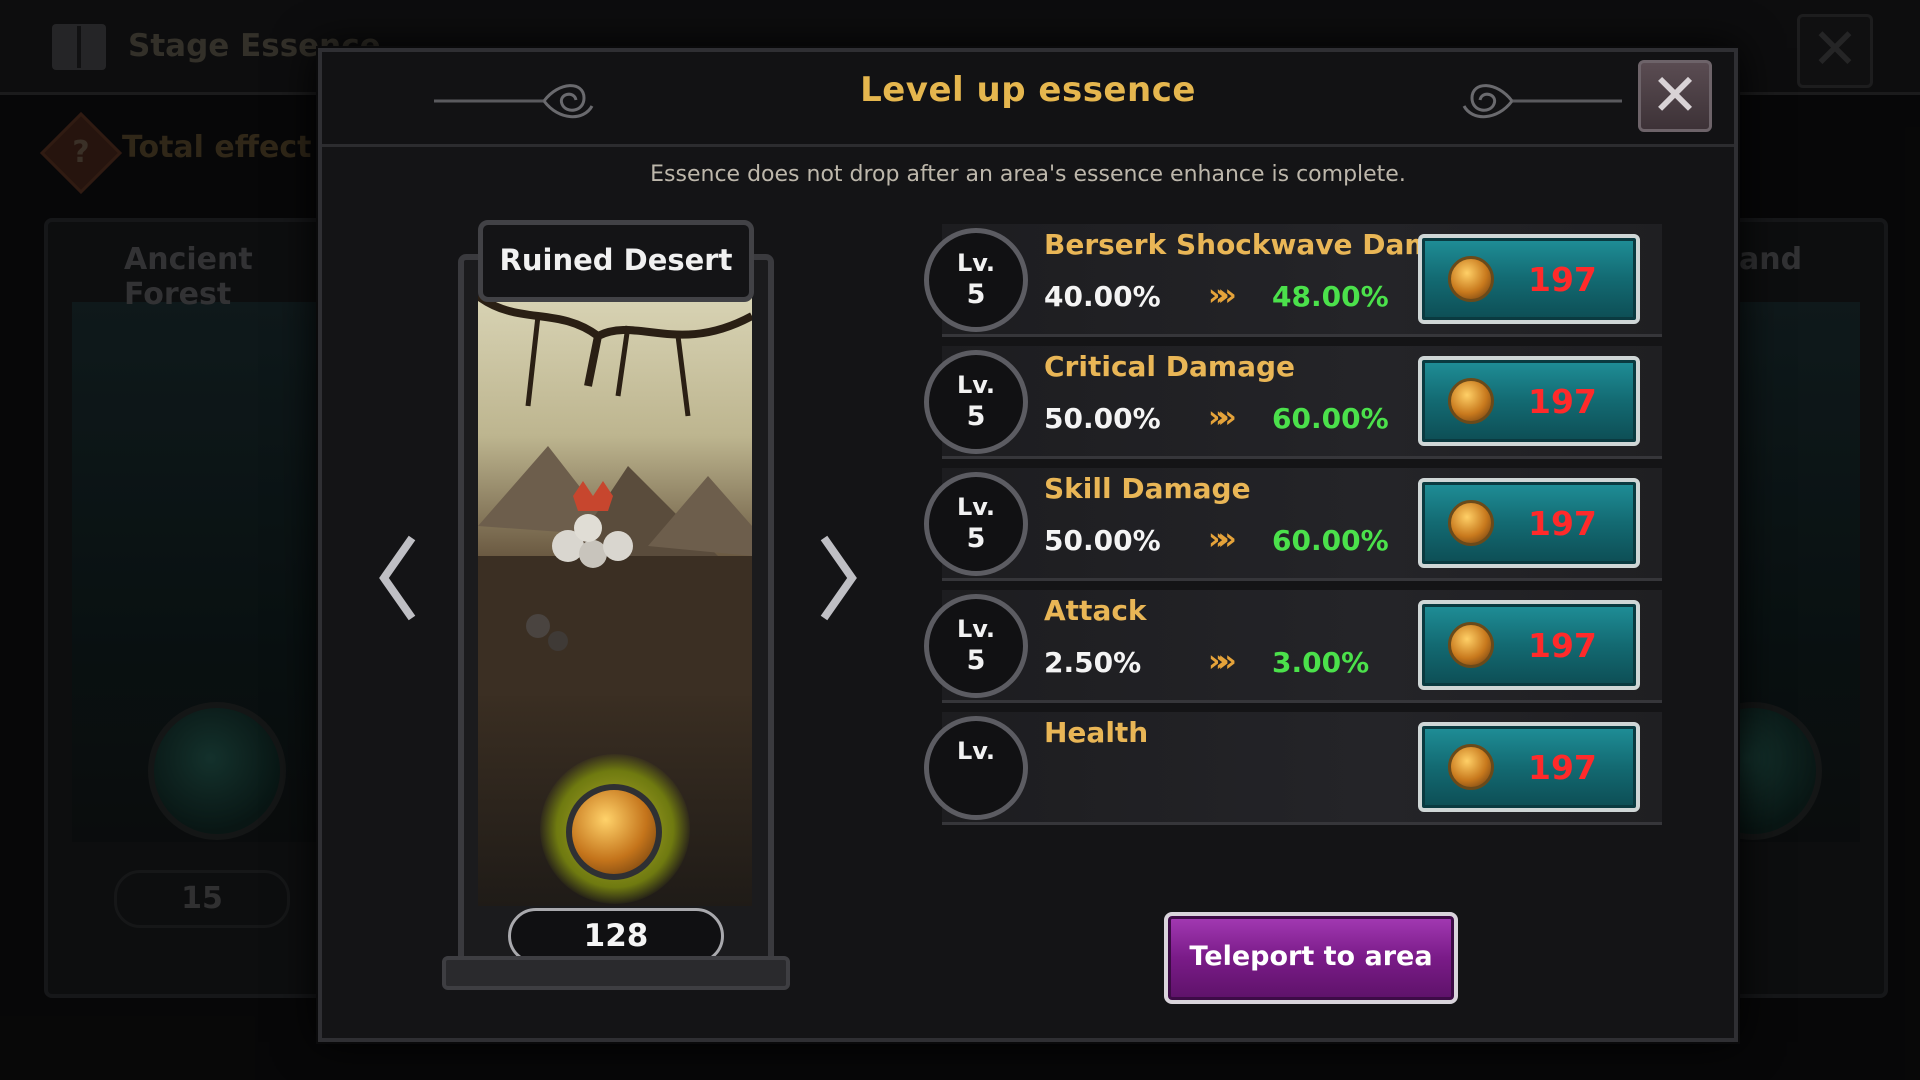  Describe the element at coordinates (1095, 610) in the screenshot. I see `stat-name: Attack` at that location.